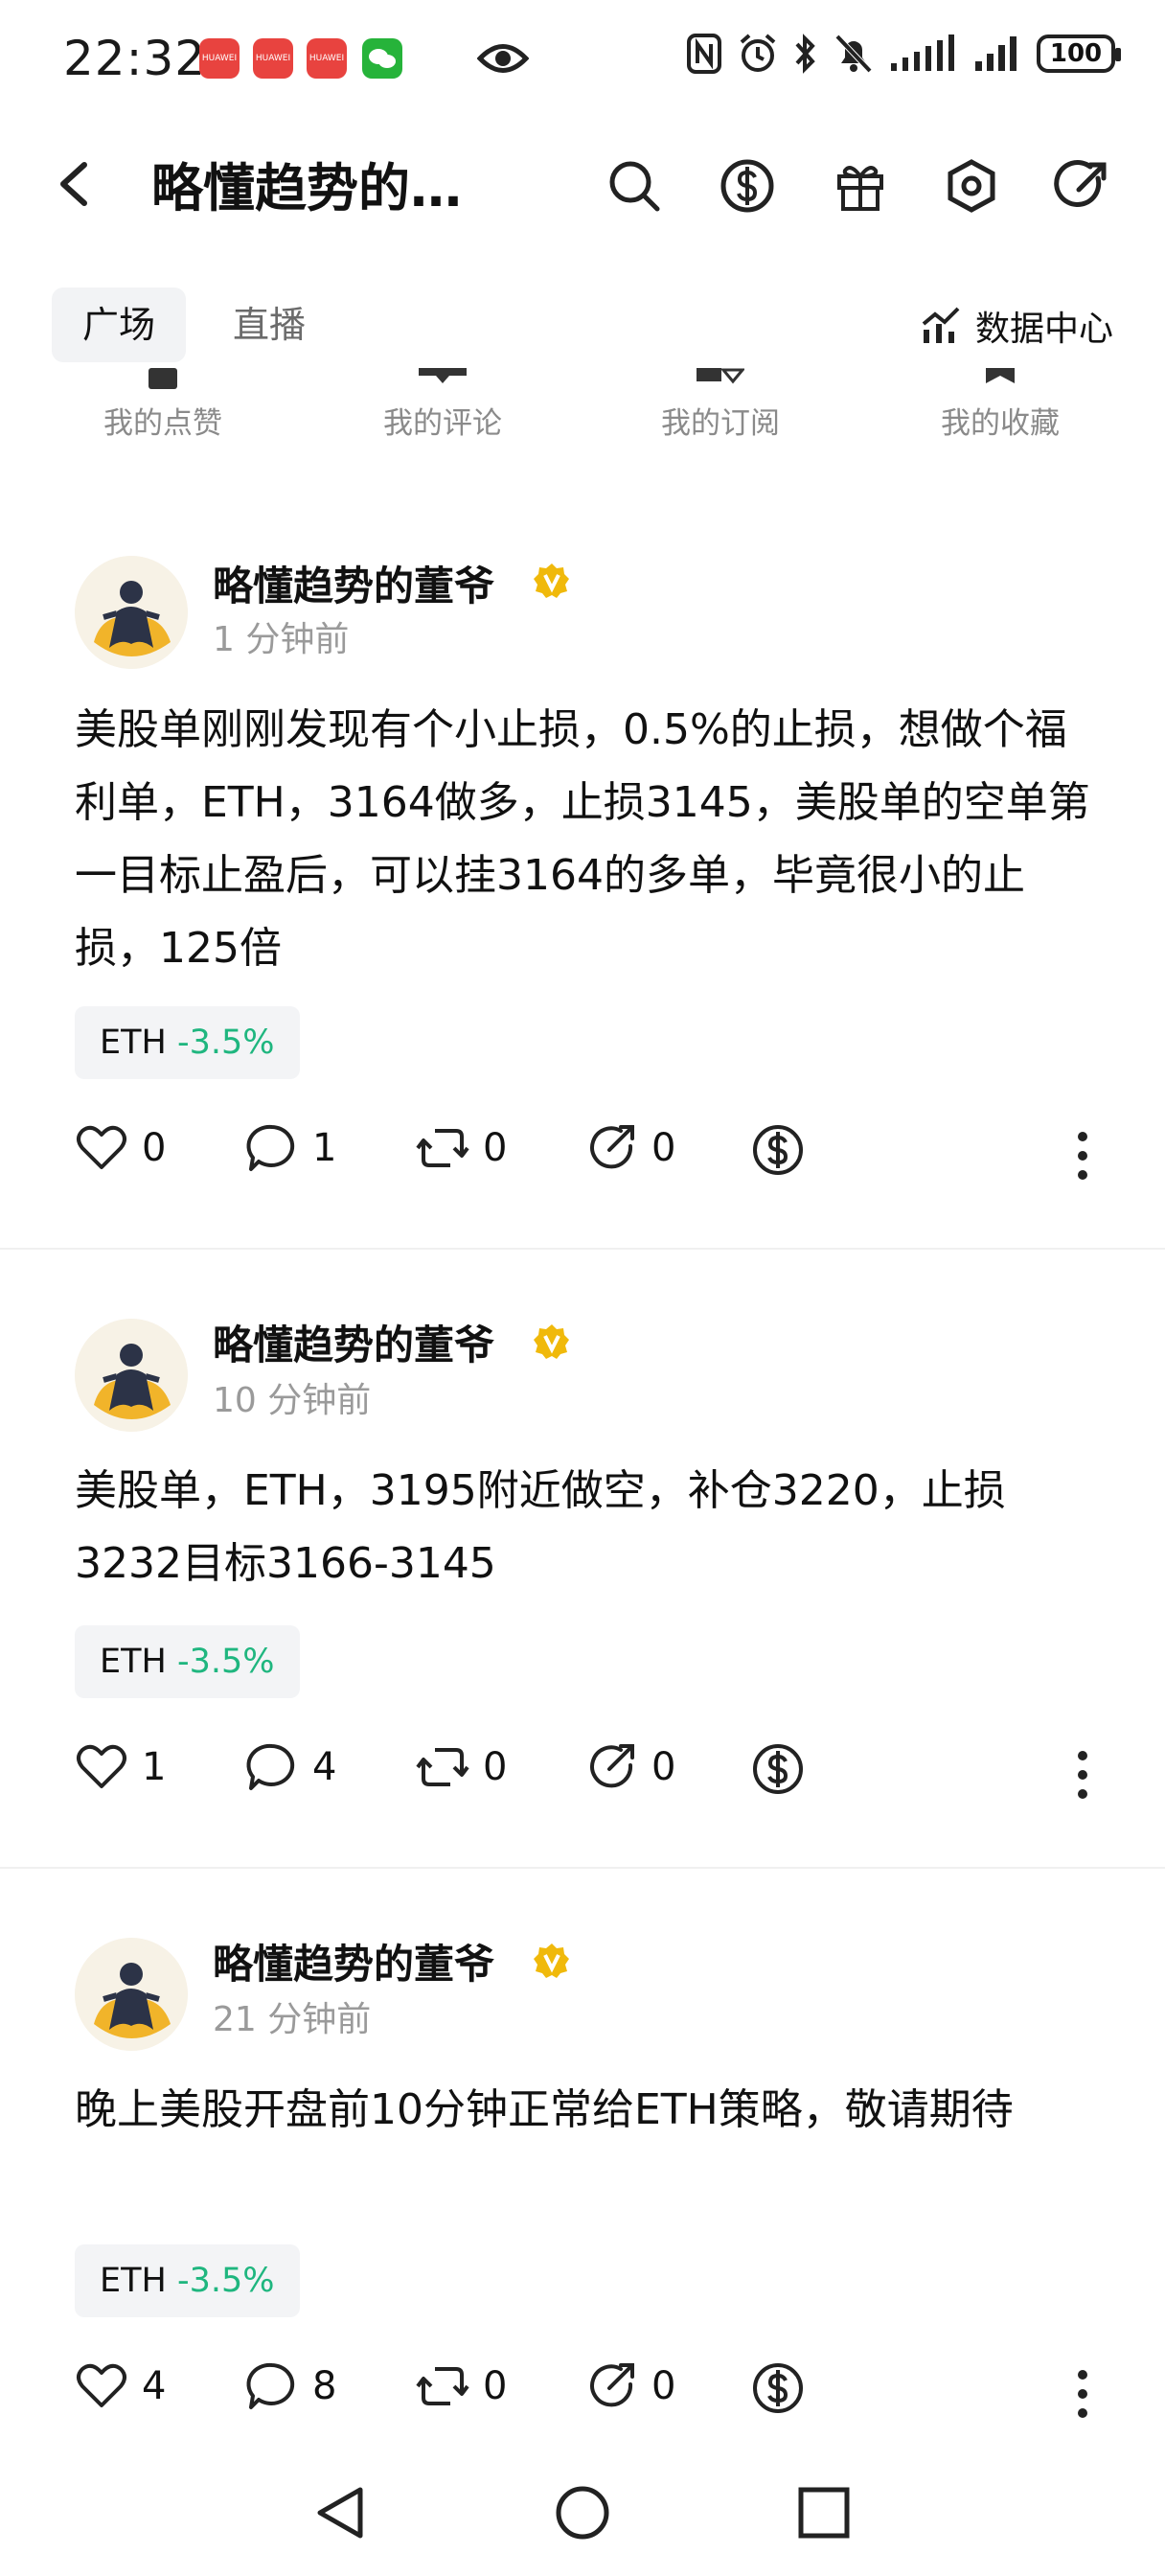  I want to click on bookmark-icon, so click(1000, 381).